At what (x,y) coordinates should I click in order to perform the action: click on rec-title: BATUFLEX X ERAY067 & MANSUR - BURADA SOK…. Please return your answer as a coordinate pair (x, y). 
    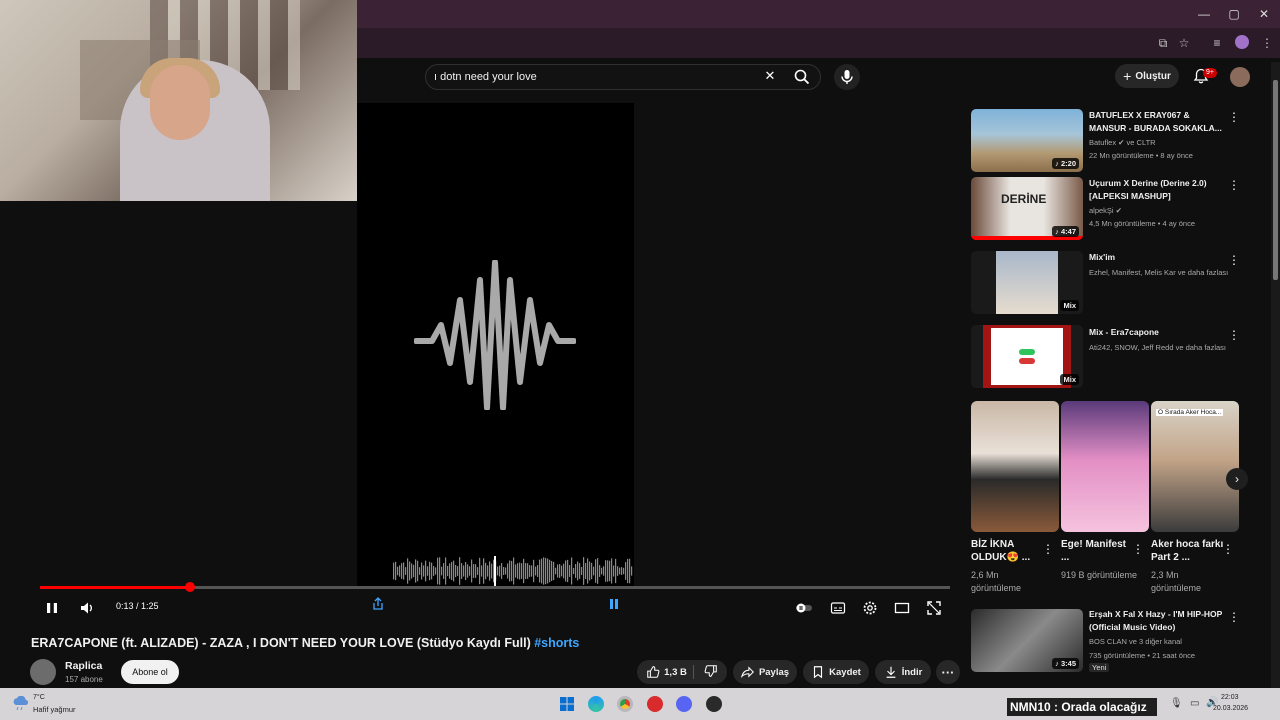
    Looking at the image, I should click on (1157, 122).